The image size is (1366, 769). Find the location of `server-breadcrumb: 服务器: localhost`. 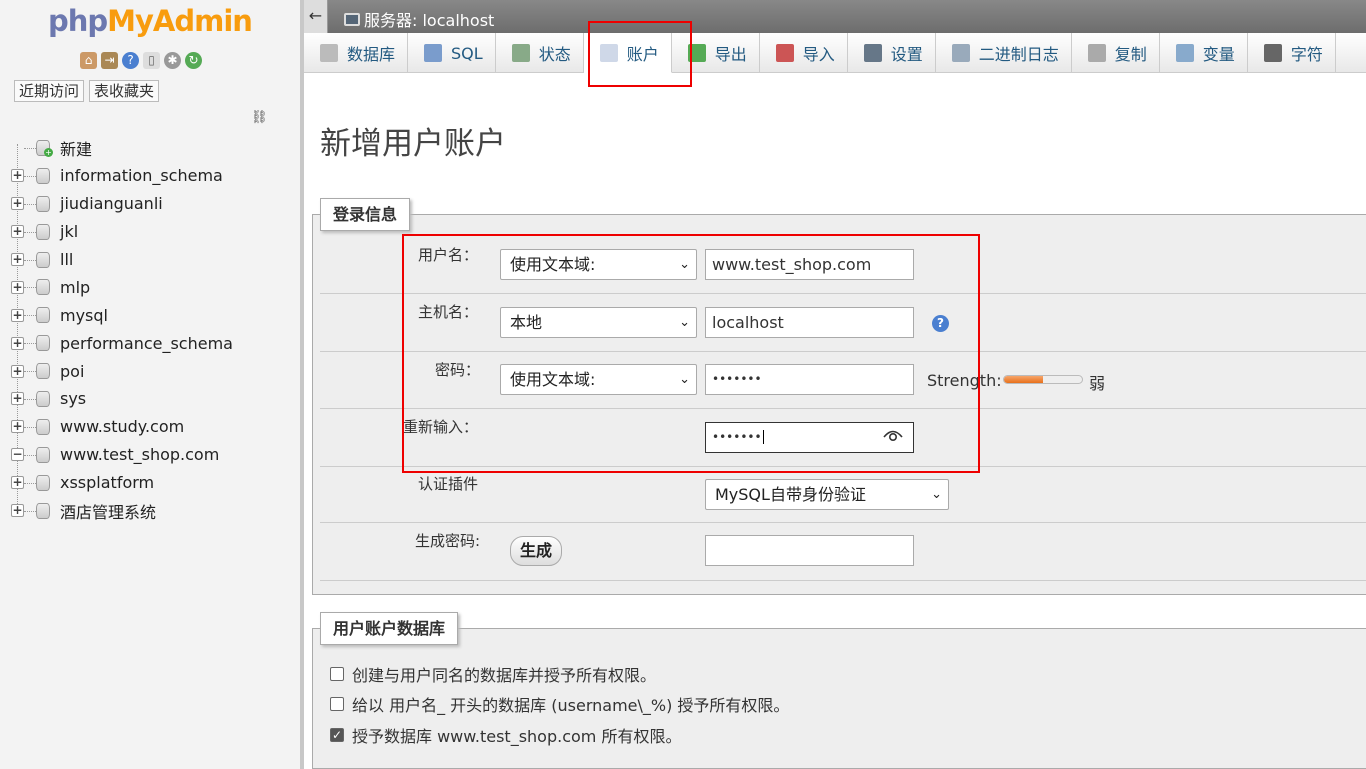

server-breadcrumb: 服务器: localhost is located at coordinates (419, 19).